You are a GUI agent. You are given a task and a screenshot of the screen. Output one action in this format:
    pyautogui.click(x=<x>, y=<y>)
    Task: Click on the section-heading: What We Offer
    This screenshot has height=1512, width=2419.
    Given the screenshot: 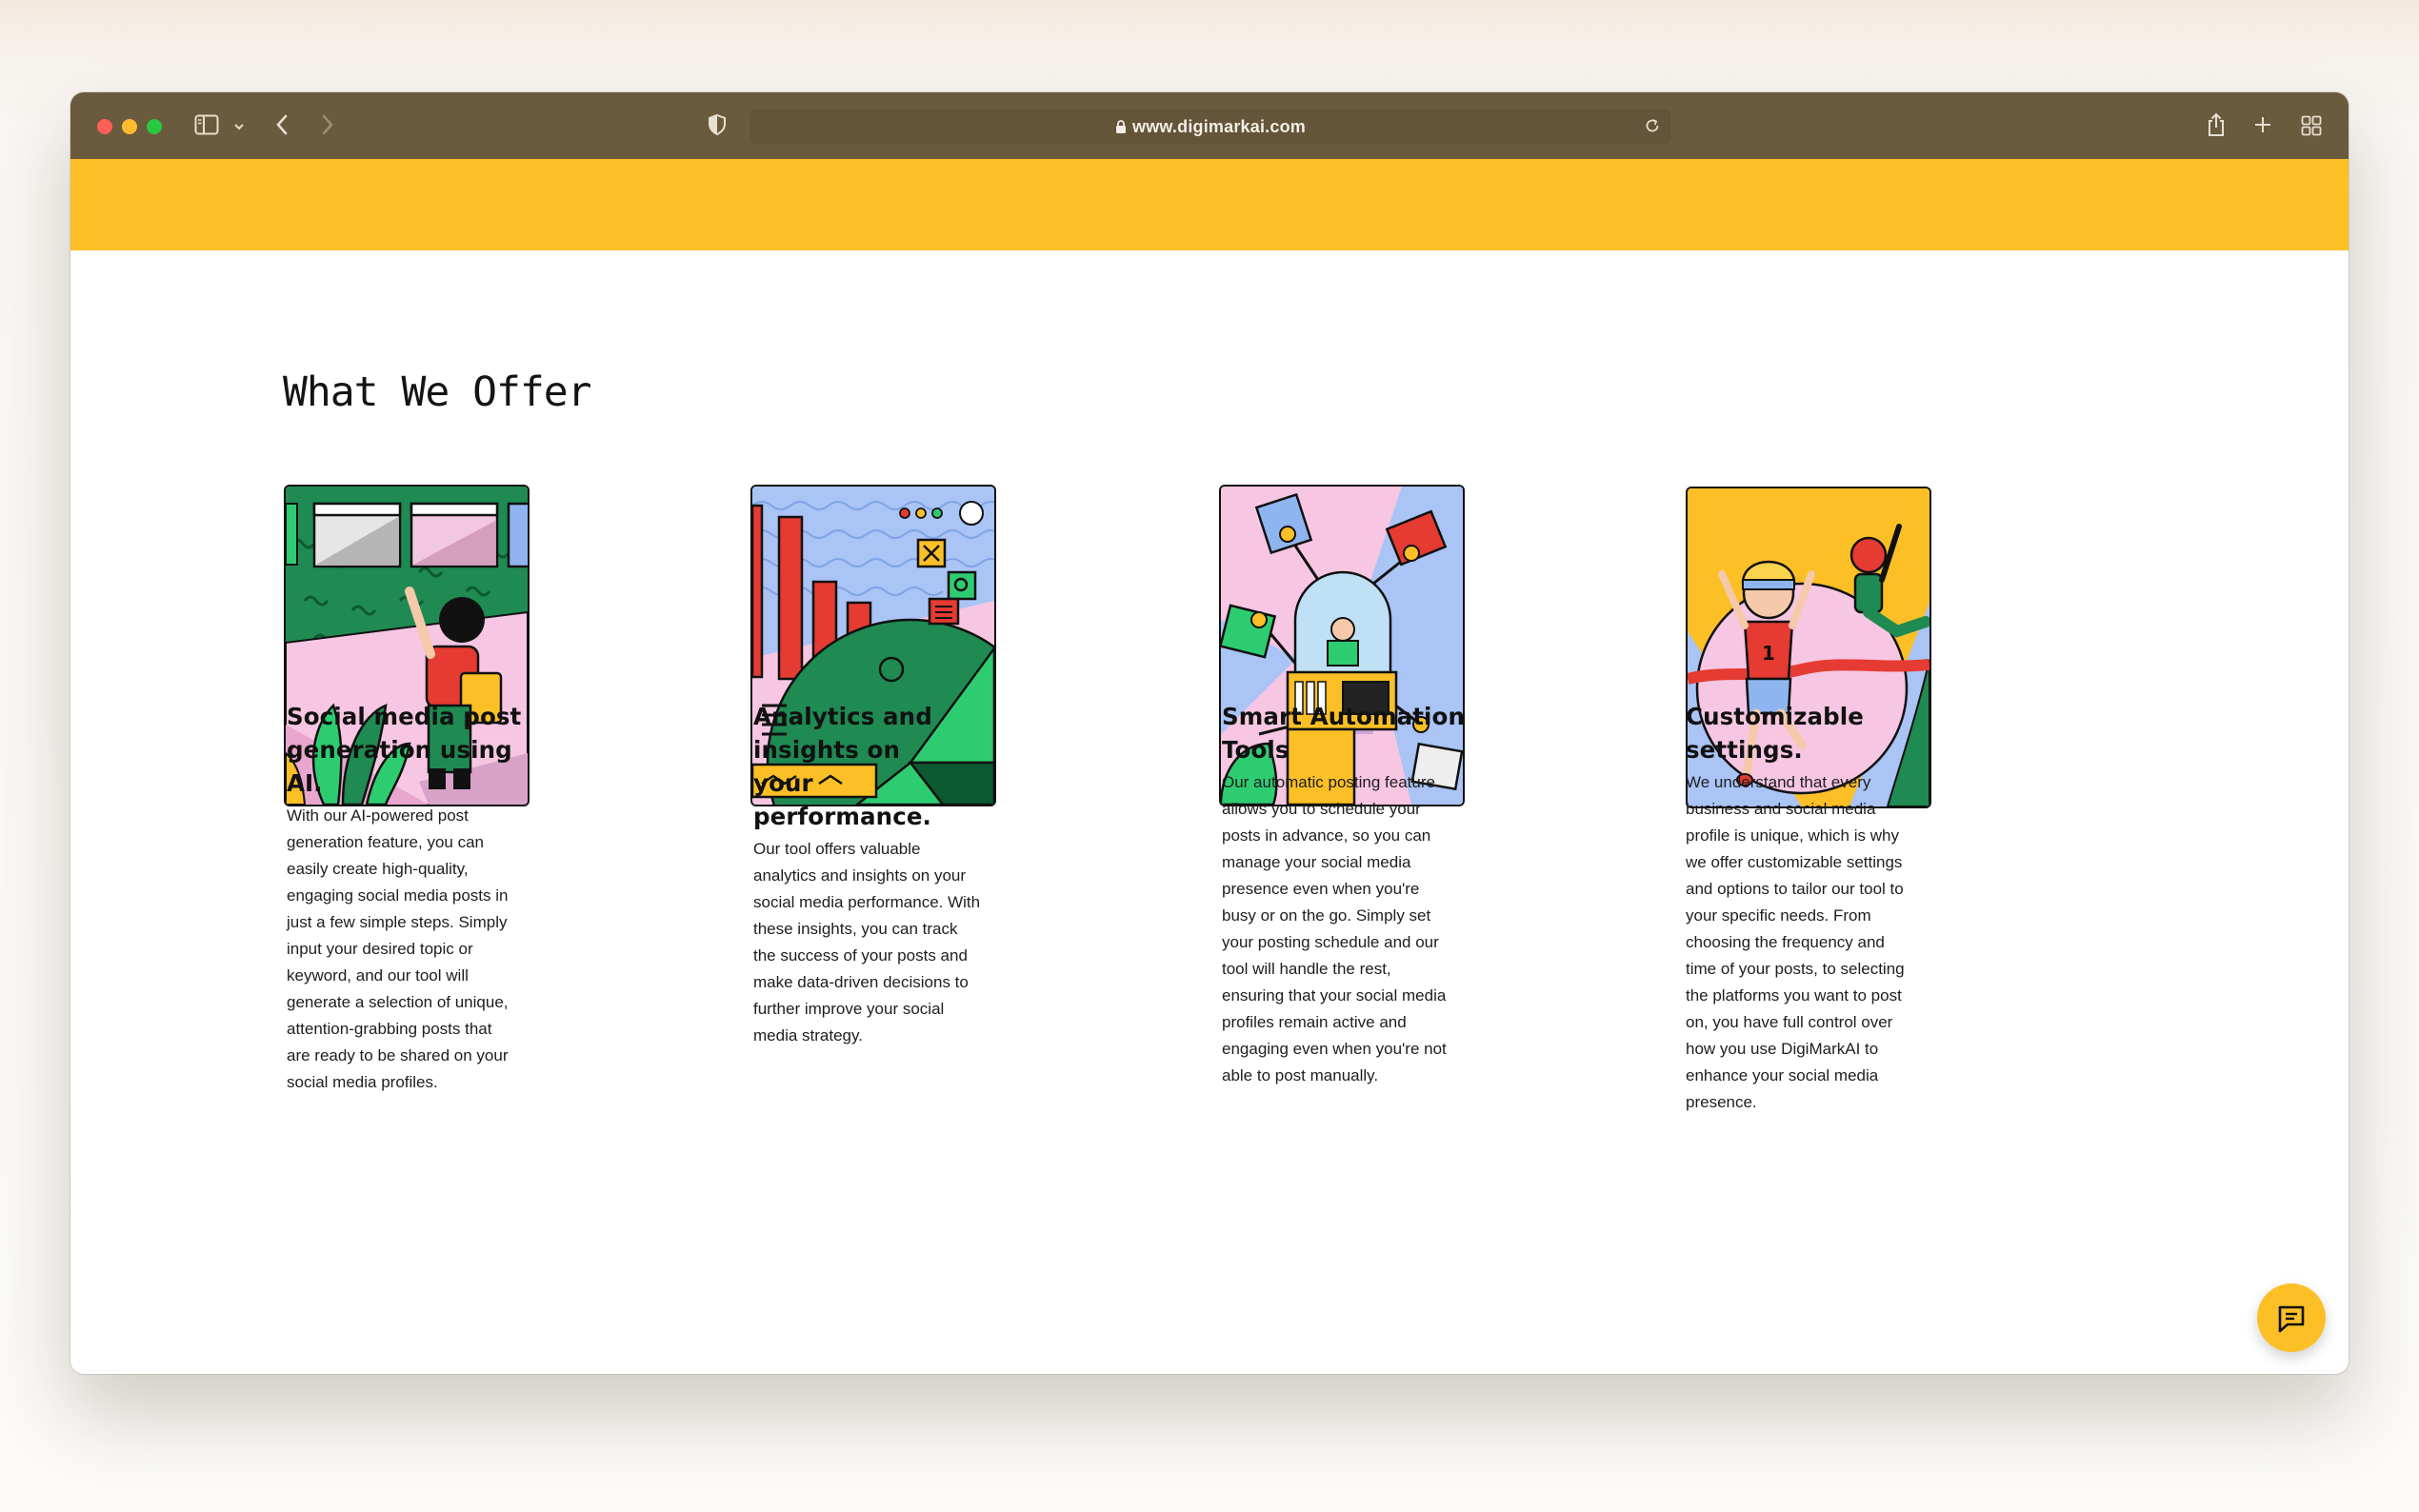 What is the action you would take?
    pyautogui.click(x=437, y=392)
    